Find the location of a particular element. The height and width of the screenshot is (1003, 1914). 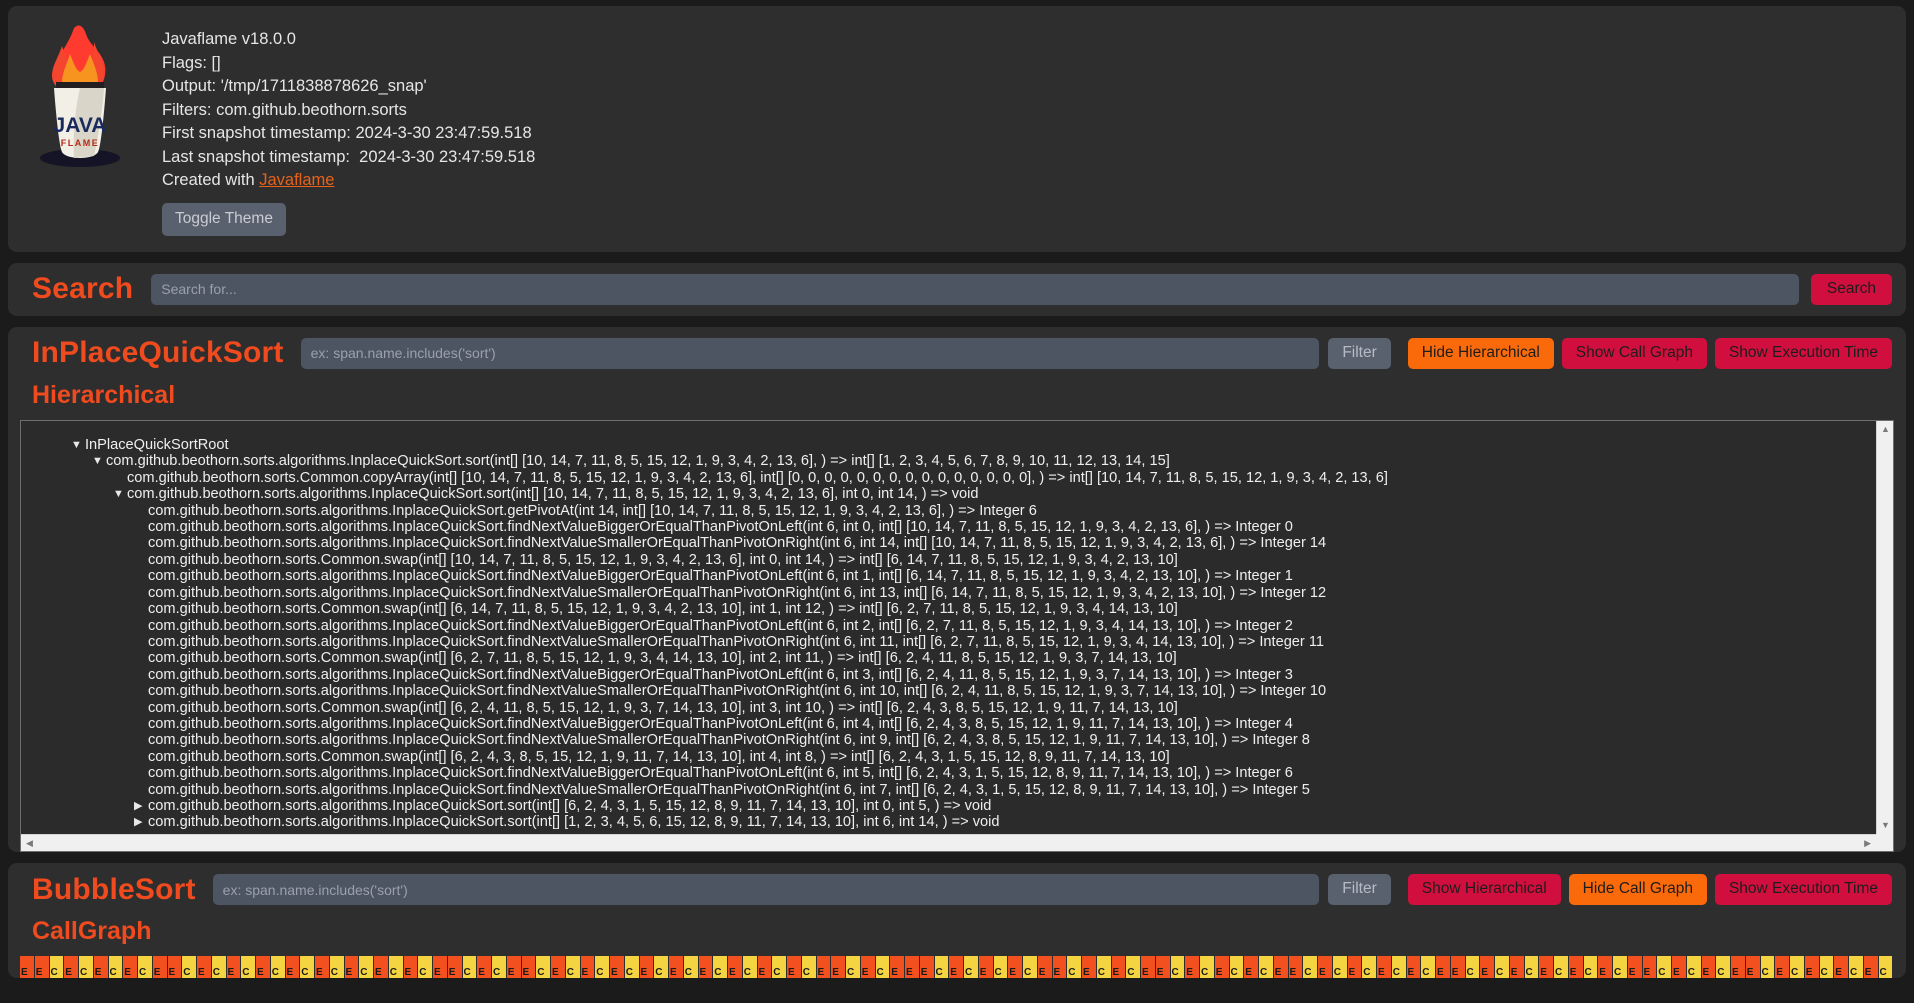

scroll-right-icon: ▶ is located at coordinates (1867, 843).